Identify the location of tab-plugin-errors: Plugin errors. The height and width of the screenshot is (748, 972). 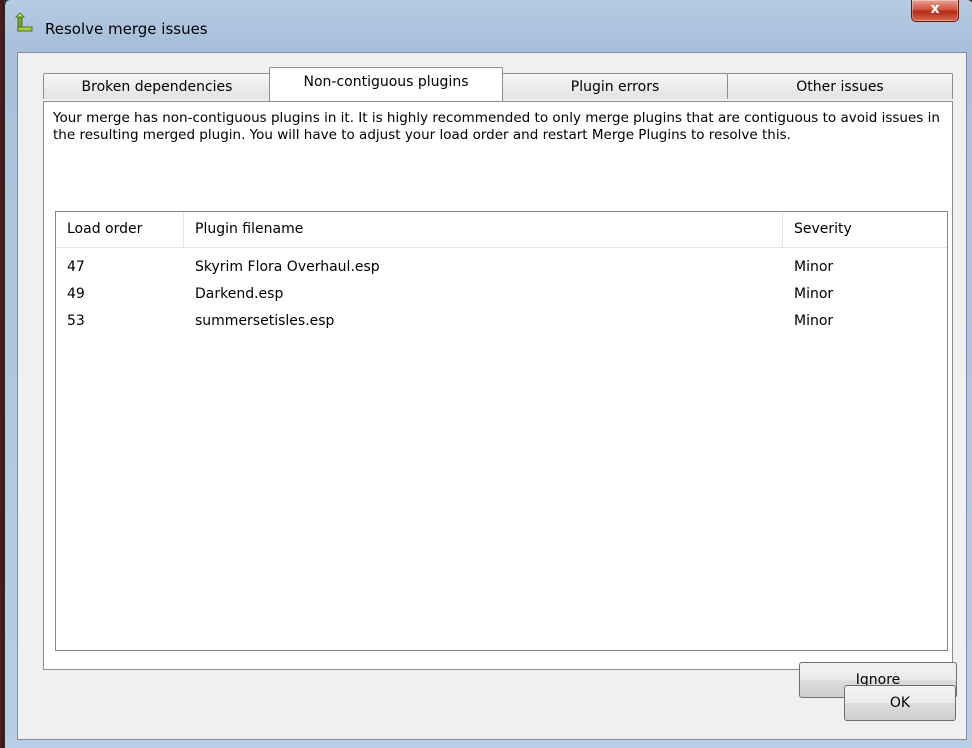
(615, 86).